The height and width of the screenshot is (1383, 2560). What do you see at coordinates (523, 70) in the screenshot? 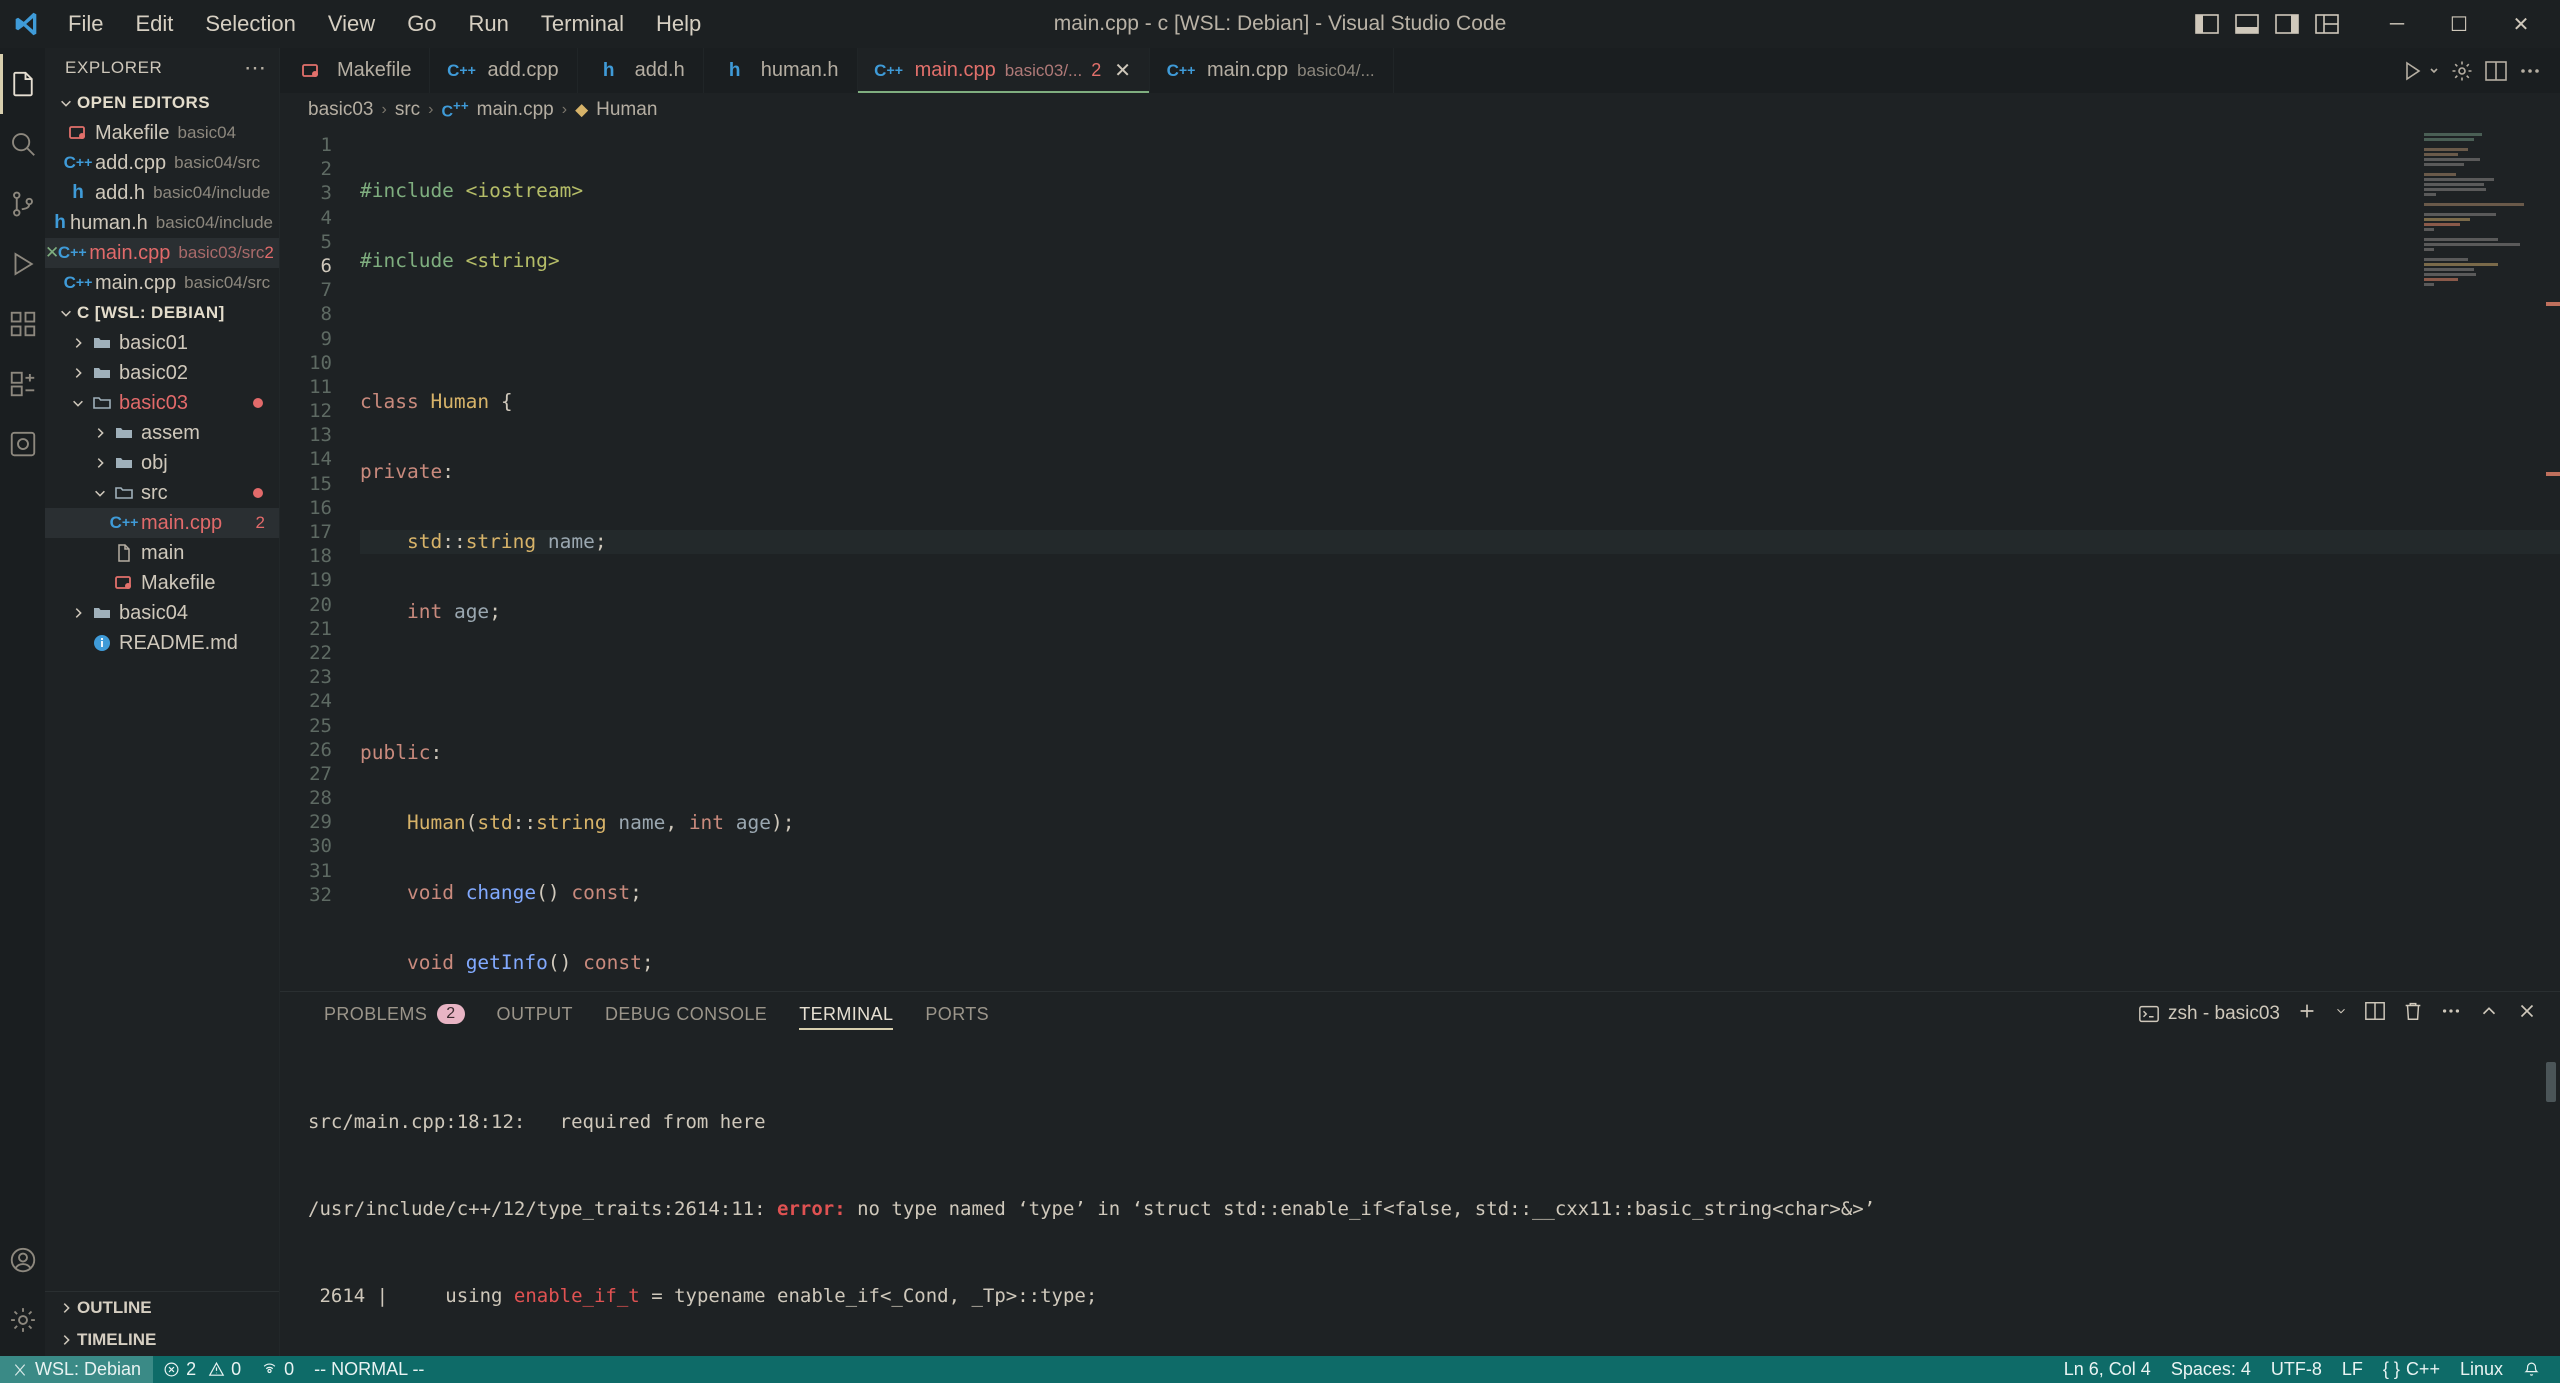
I see `tab-label: add.cpp` at bounding box center [523, 70].